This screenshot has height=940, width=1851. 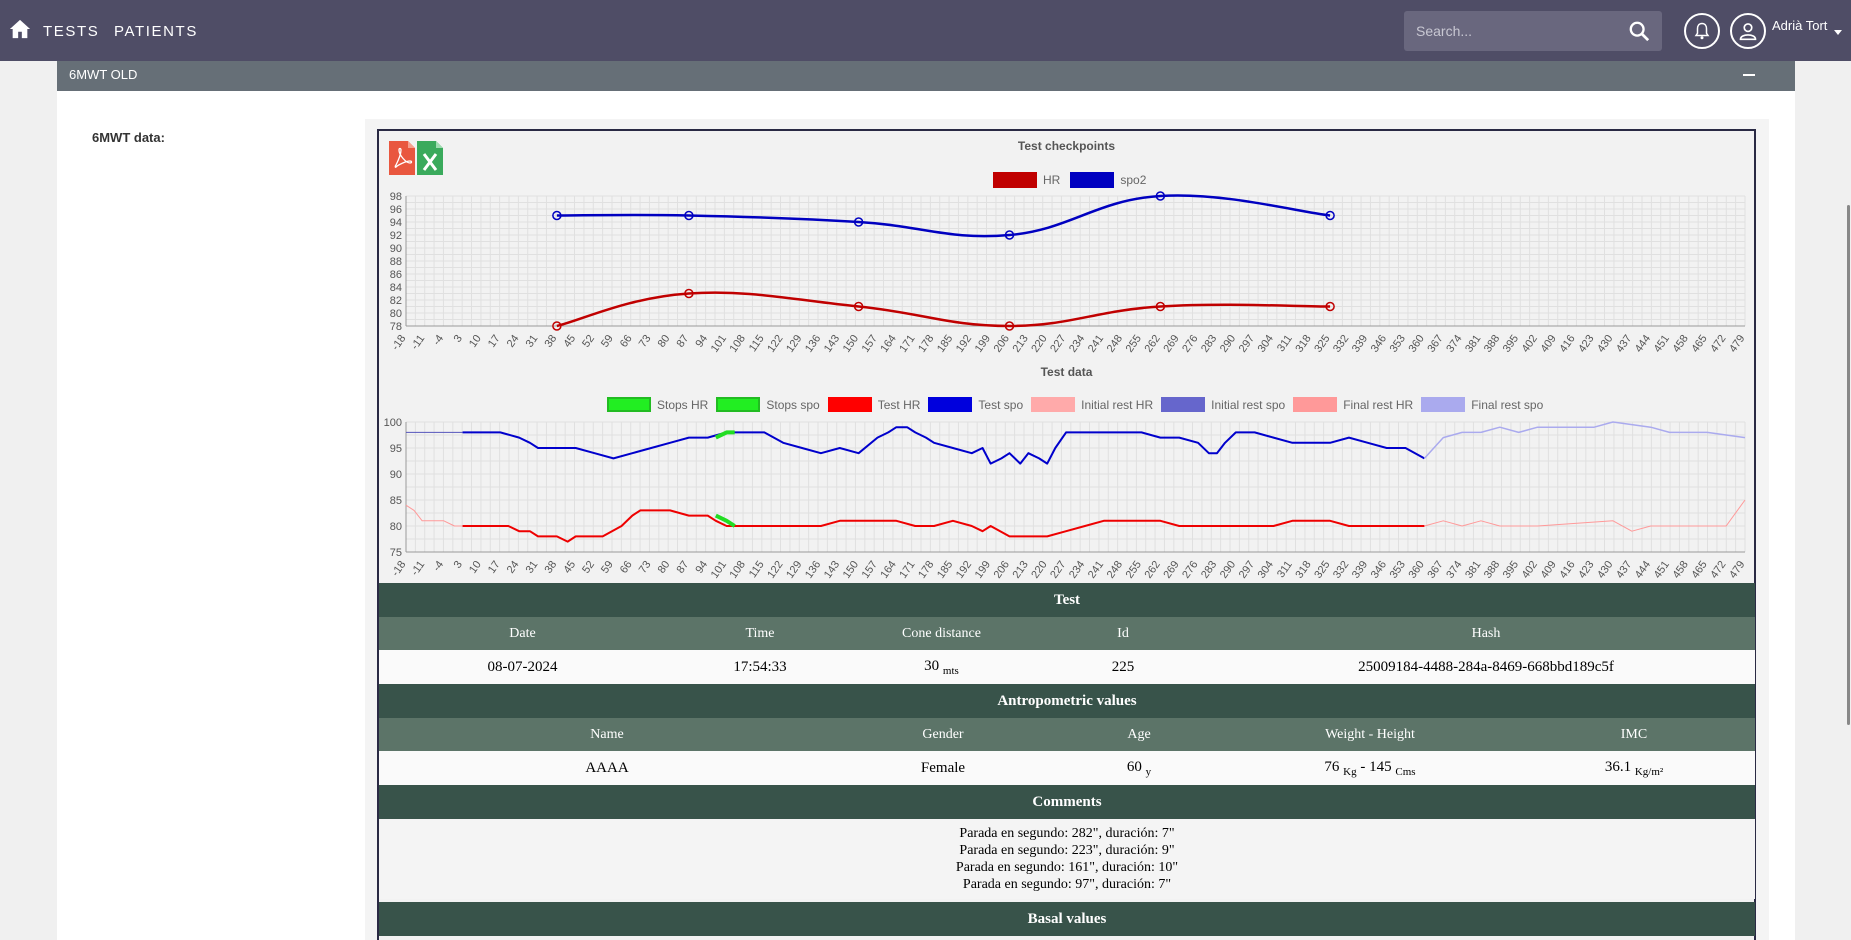 I want to click on x-tick-label: 437, so click(x=1624, y=570).